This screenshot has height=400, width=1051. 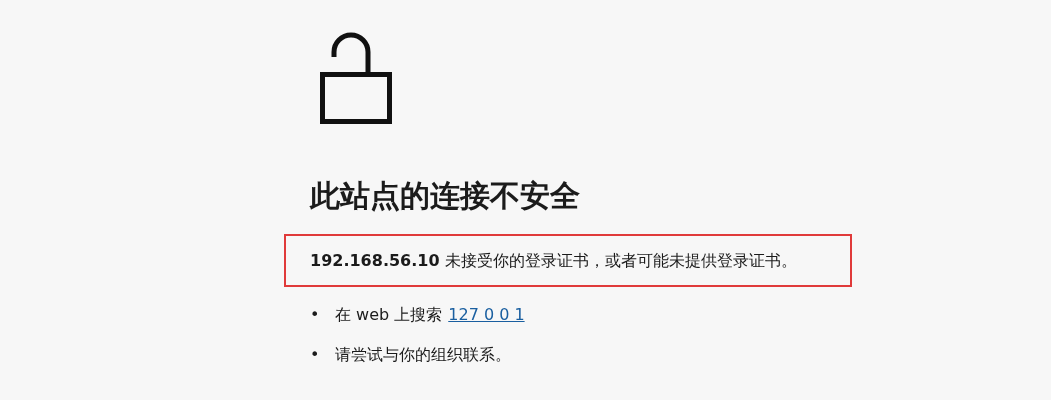 What do you see at coordinates (389, 315) in the screenshot?
I see `suggestion-text: 在 web 上搜索` at bounding box center [389, 315].